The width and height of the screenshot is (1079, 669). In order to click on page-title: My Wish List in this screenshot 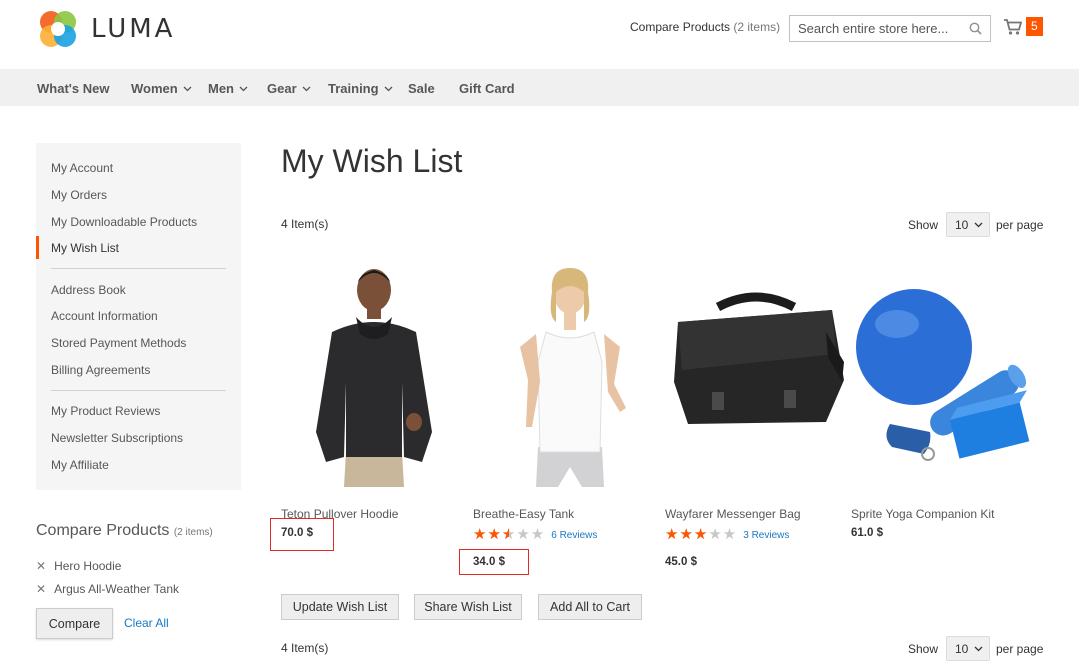, I will do `click(372, 161)`.